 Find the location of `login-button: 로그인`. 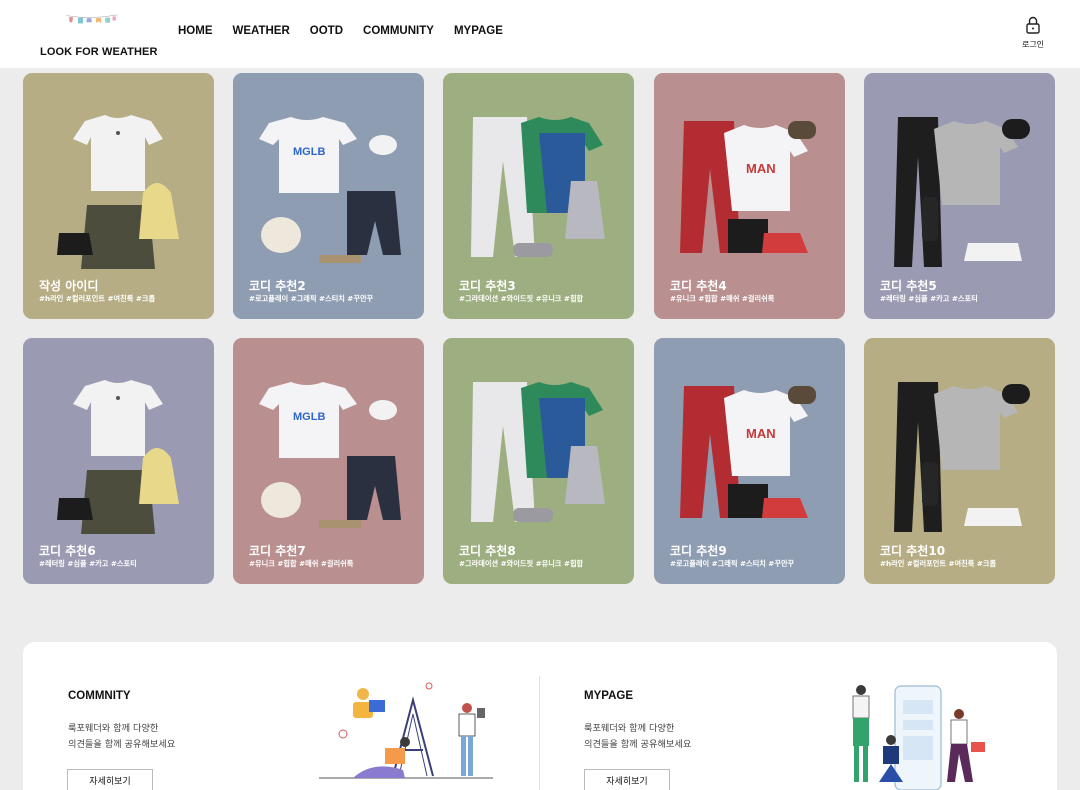

login-button: 로그인 is located at coordinates (1033, 33).